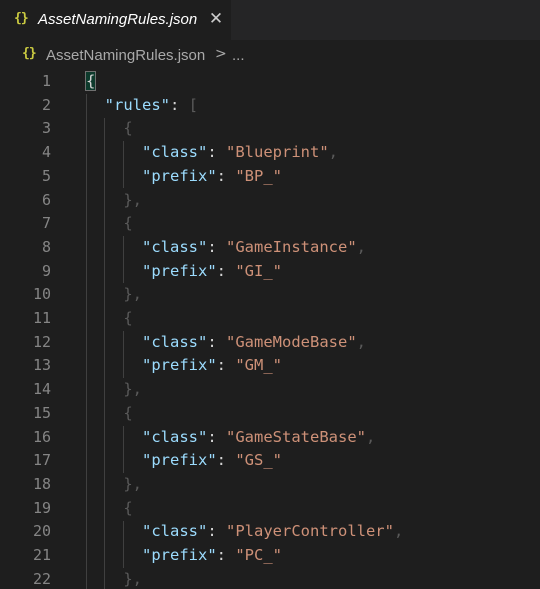 This screenshot has height=589, width=540. I want to click on prefix-value: "GS_", so click(258, 460).